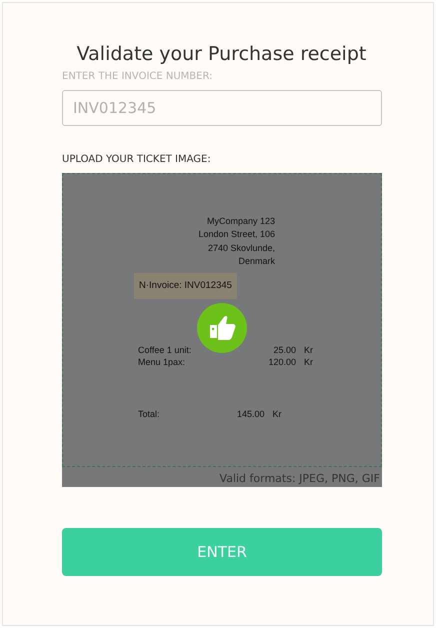 Image resolution: width=436 pixels, height=628 pixels. I want to click on item-name: Menu 1pax:, so click(162, 362).